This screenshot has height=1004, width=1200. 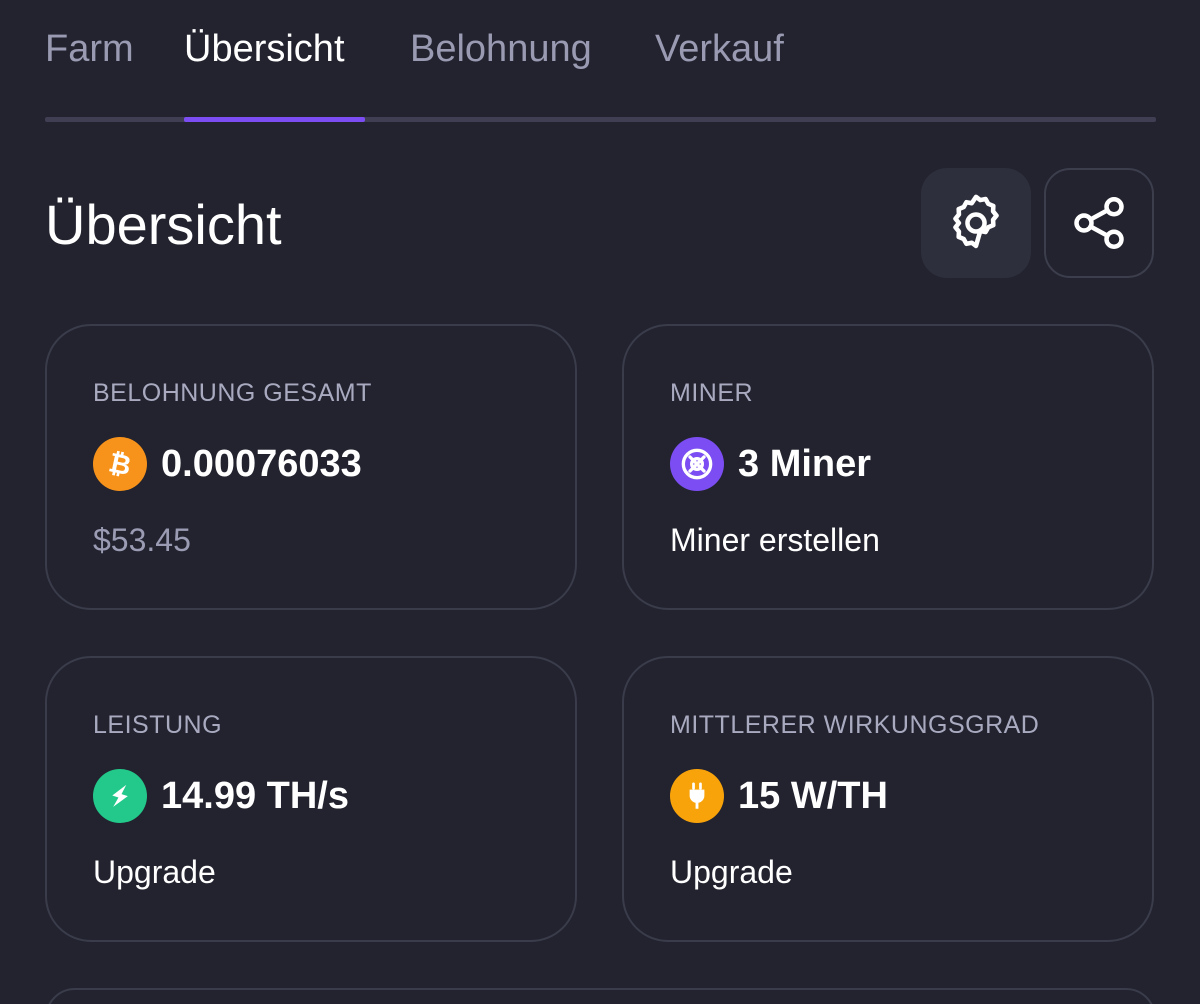 I want to click on create-miner-link: Miner erstellen, so click(x=775, y=540).